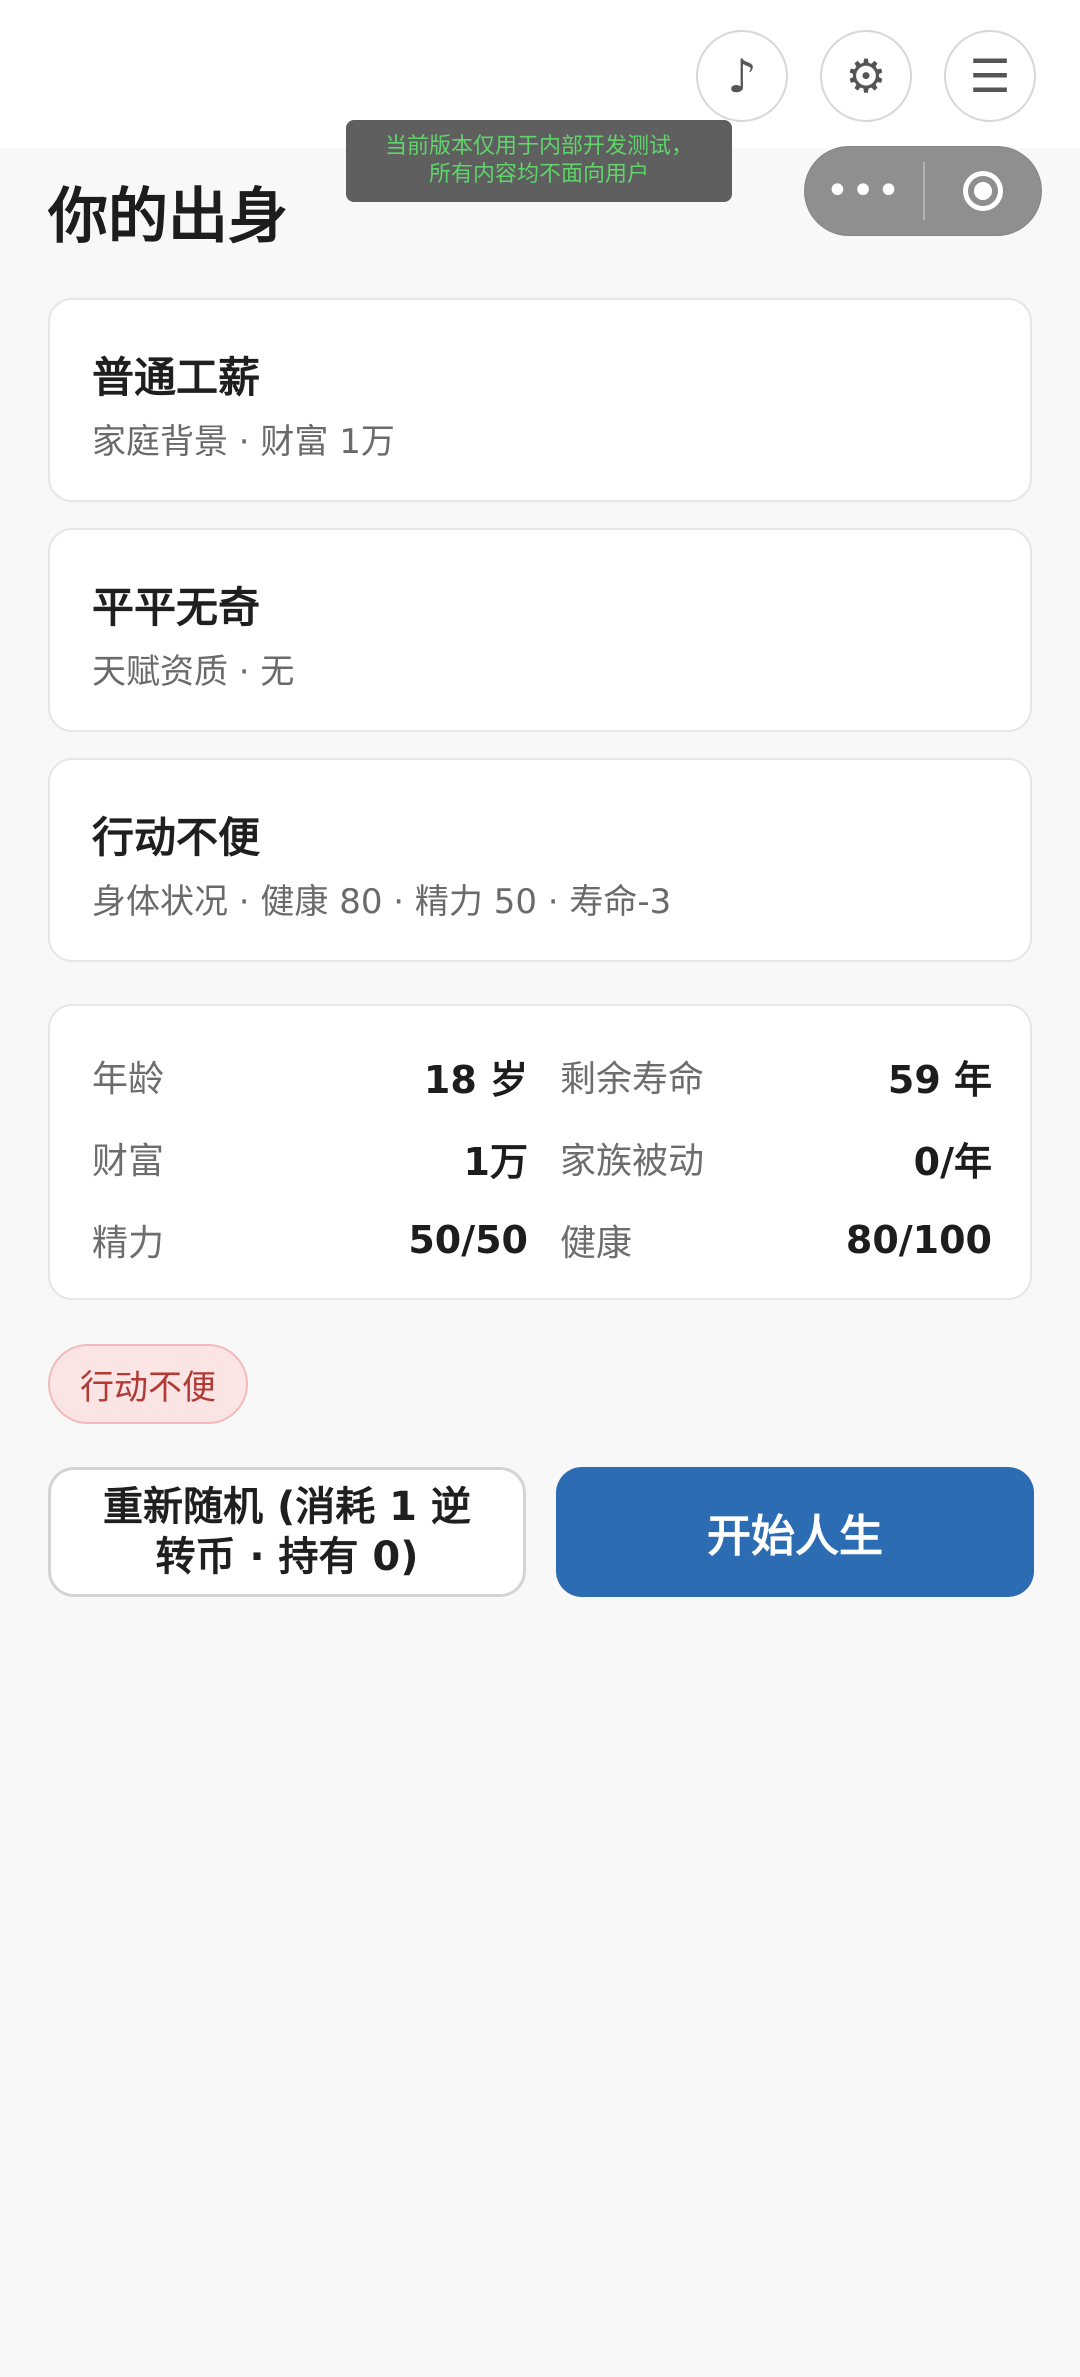 This screenshot has width=1080, height=2377. What do you see at coordinates (382, 902) in the screenshot?
I see `origin-card-subtitle: 身体状况 · 健康 80 · 精力 50 · 寿命-3` at bounding box center [382, 902].